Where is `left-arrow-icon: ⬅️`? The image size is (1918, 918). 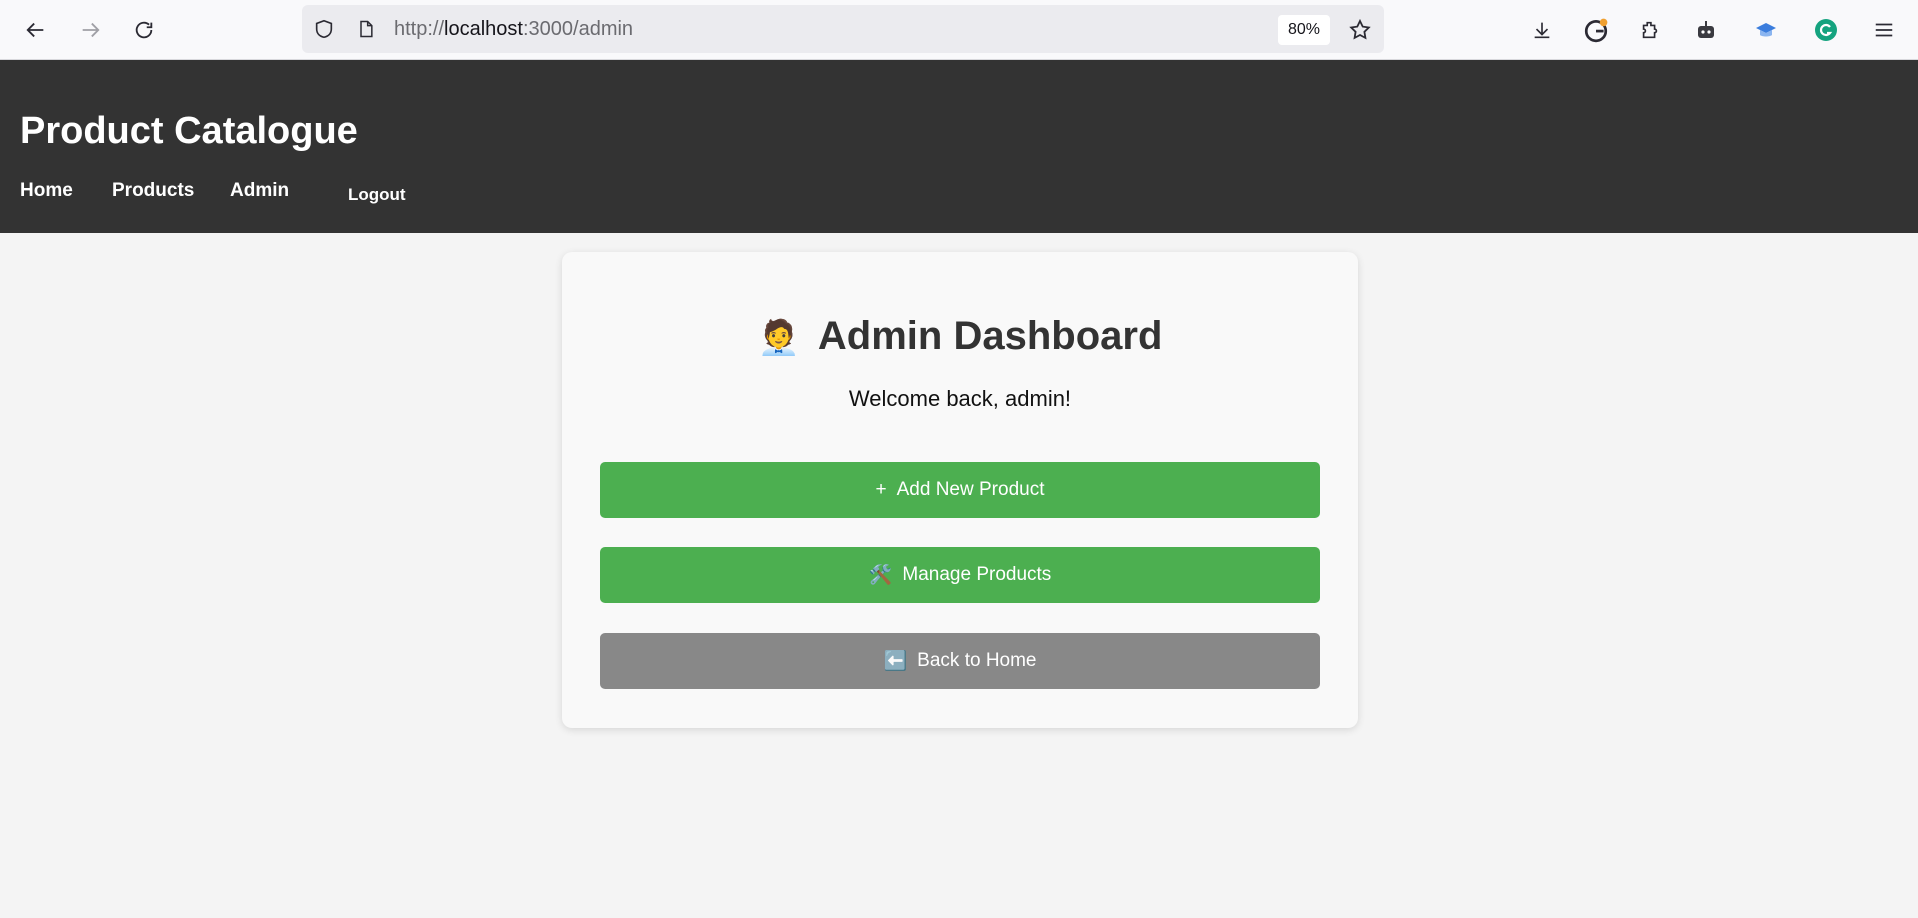
left-arrow-icon: ⬅️ is located at coordinates (895, 661).